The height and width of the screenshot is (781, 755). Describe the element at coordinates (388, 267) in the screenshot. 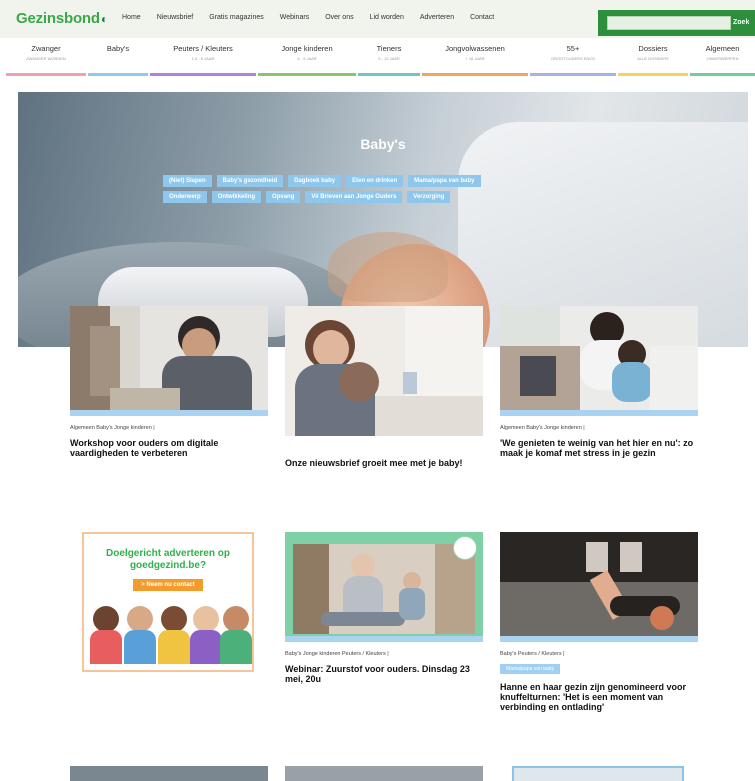

I see `hero-baby-hair` at that location.